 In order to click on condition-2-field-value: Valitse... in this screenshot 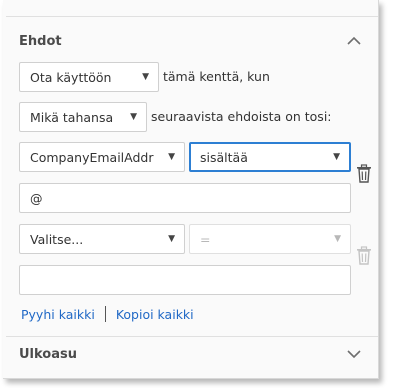, I will do `click(57, 239)`.